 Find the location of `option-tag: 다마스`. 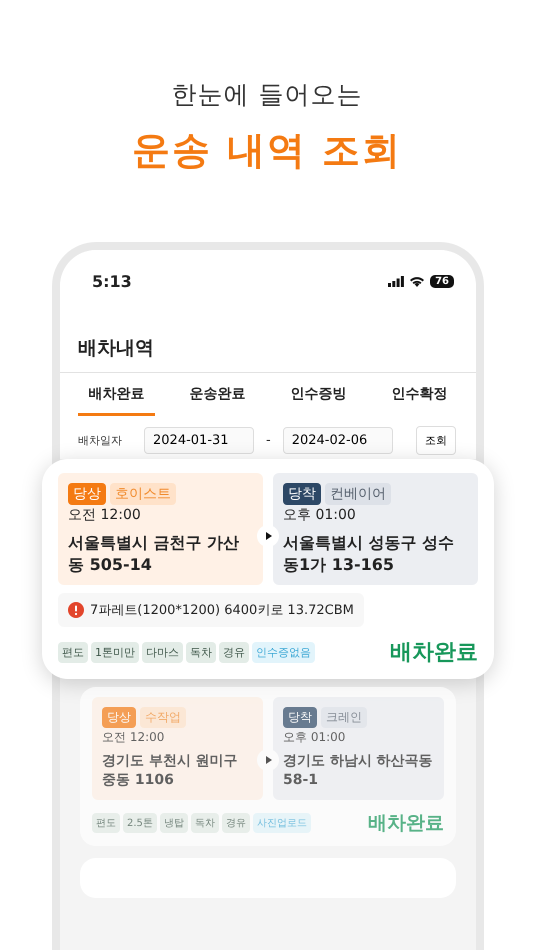

option-tag: 다마스 is located at coordinates (162, 652).